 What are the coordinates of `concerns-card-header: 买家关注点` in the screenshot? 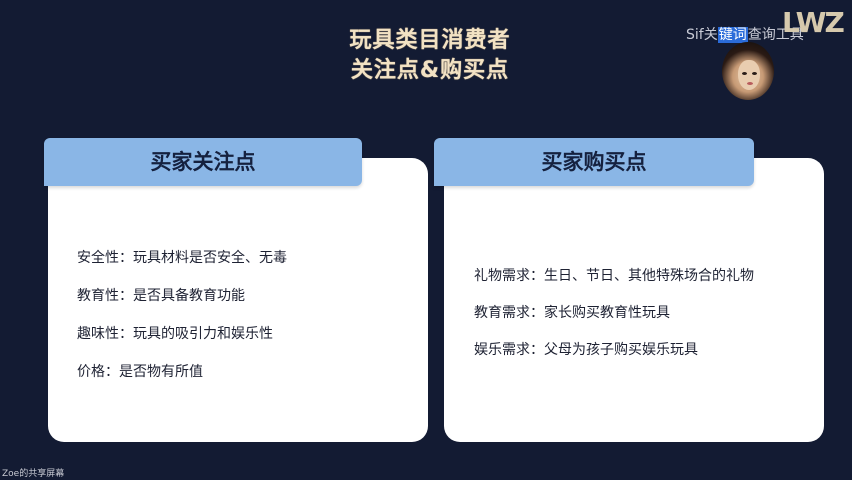 It's located at (203, 162).